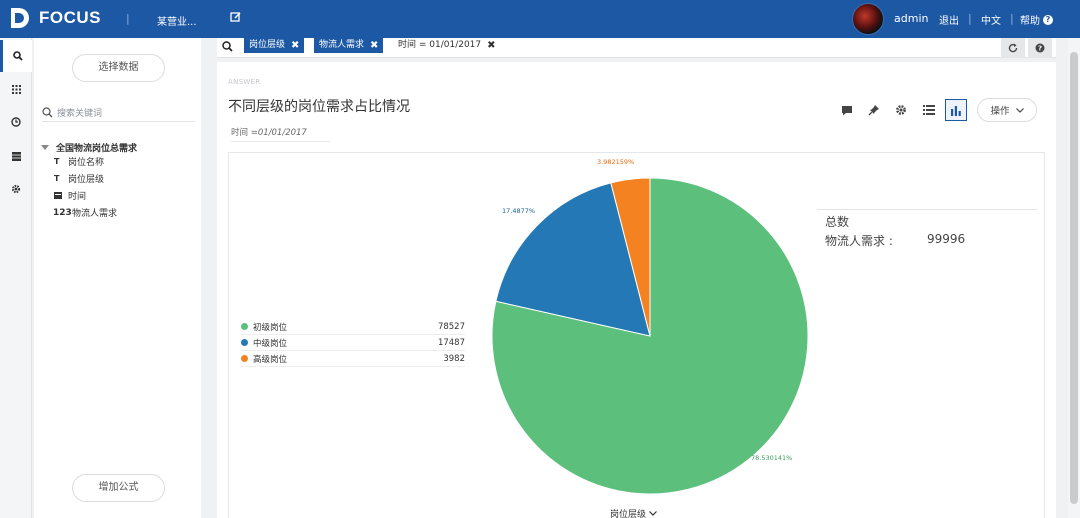 The width and height of the screenshot is (1080, 518). I want to click on comment-button, so click(847, 110).